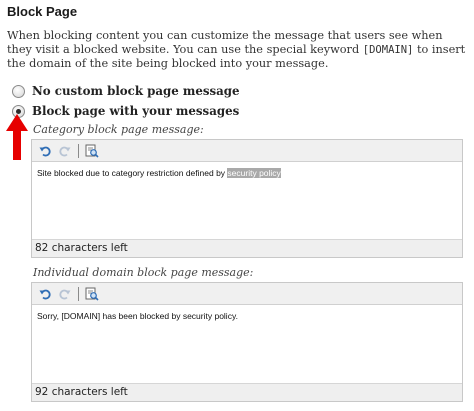 The width and height of the screenshot is (474, 411). I want to click on radio-no-custom-message, so click(18, 91).